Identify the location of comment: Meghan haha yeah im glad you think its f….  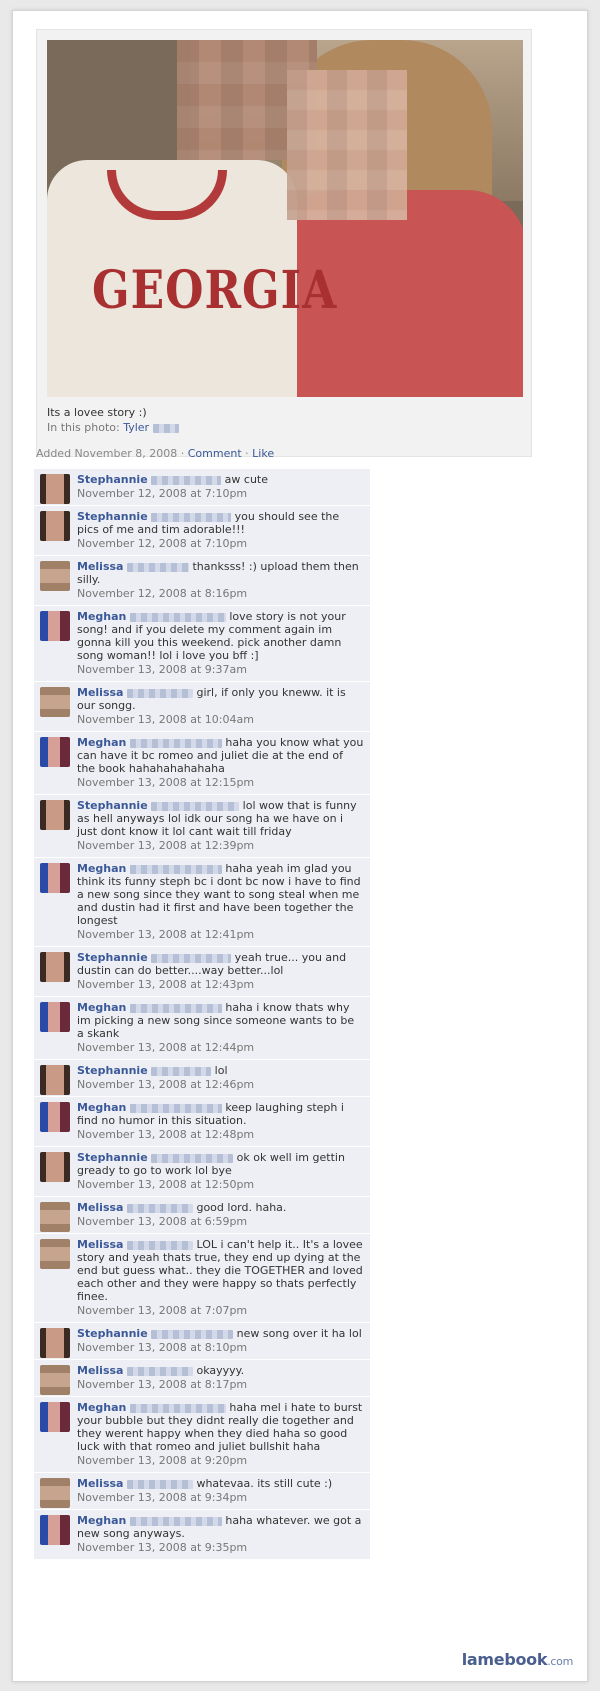
(202, 902).